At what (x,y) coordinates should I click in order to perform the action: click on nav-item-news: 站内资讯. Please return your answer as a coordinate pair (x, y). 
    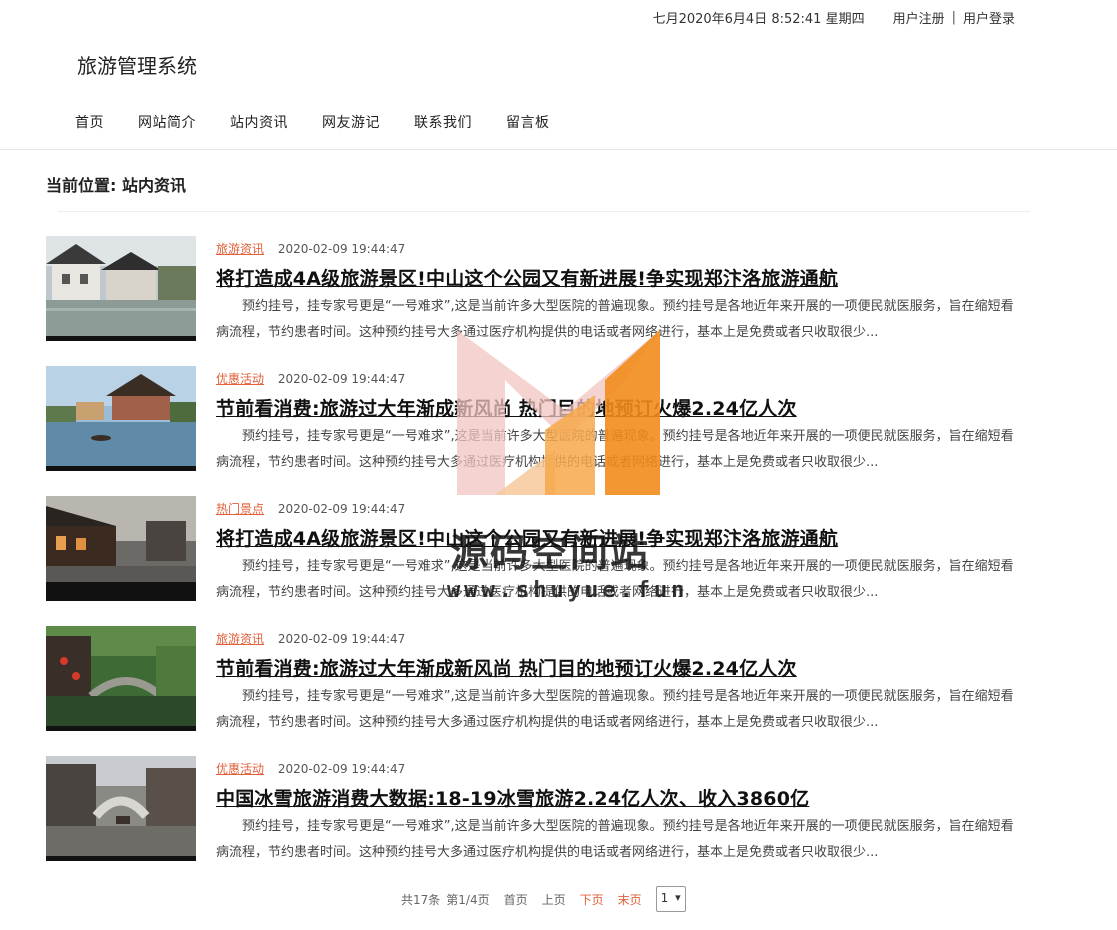
    Looking at the image, I should click on (259, 122).